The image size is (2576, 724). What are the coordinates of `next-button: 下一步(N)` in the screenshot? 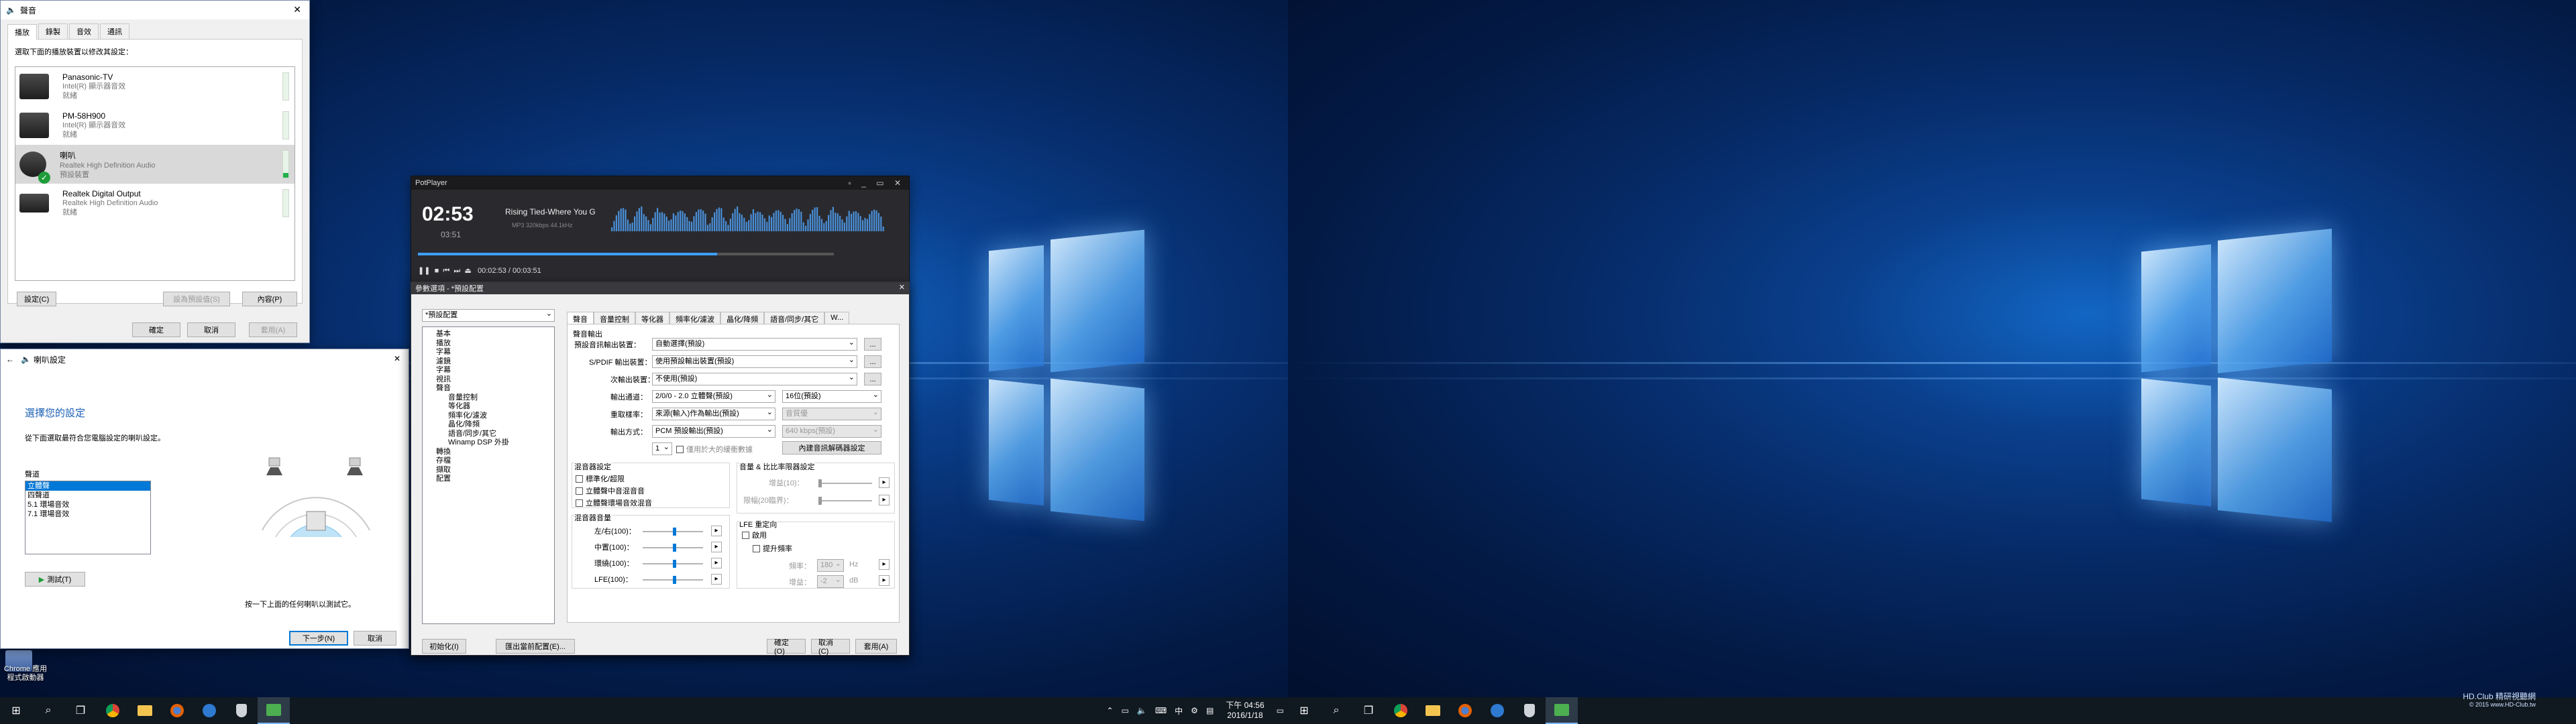 It's located at (318, 638).